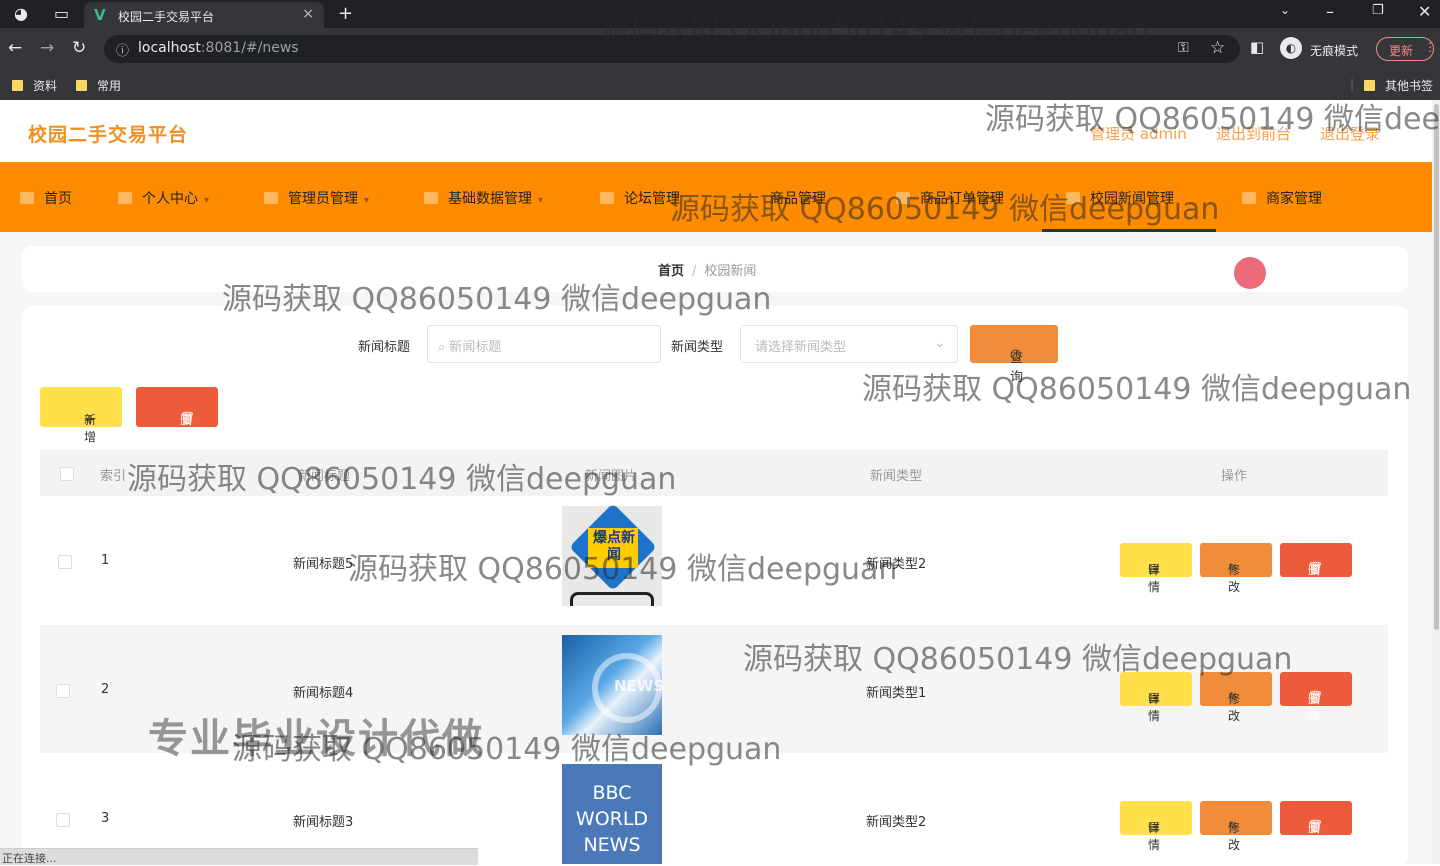  Describe the element at coordinates (323, 822) in the screenshot. I see `row-title: 新闻标题3` at that location.